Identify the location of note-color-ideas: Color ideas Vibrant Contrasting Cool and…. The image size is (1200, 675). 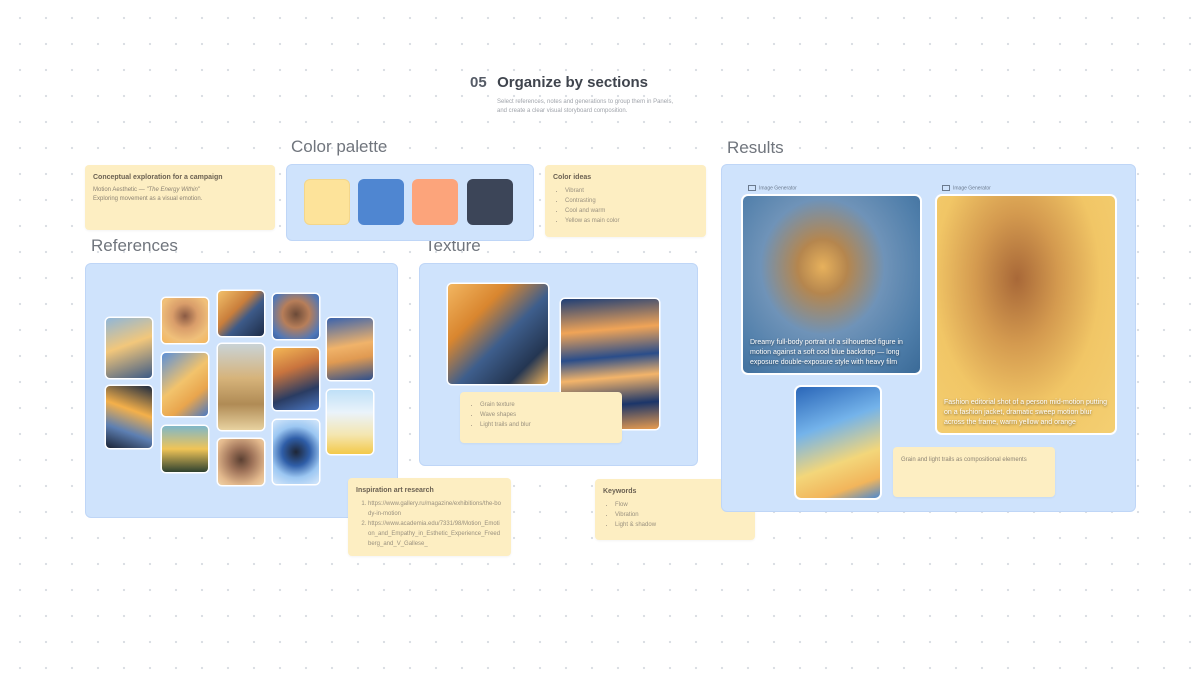
(625, 201).